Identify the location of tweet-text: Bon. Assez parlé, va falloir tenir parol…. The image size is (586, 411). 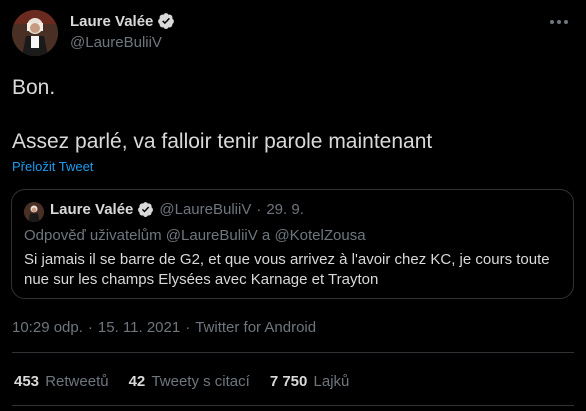
(222, 114).